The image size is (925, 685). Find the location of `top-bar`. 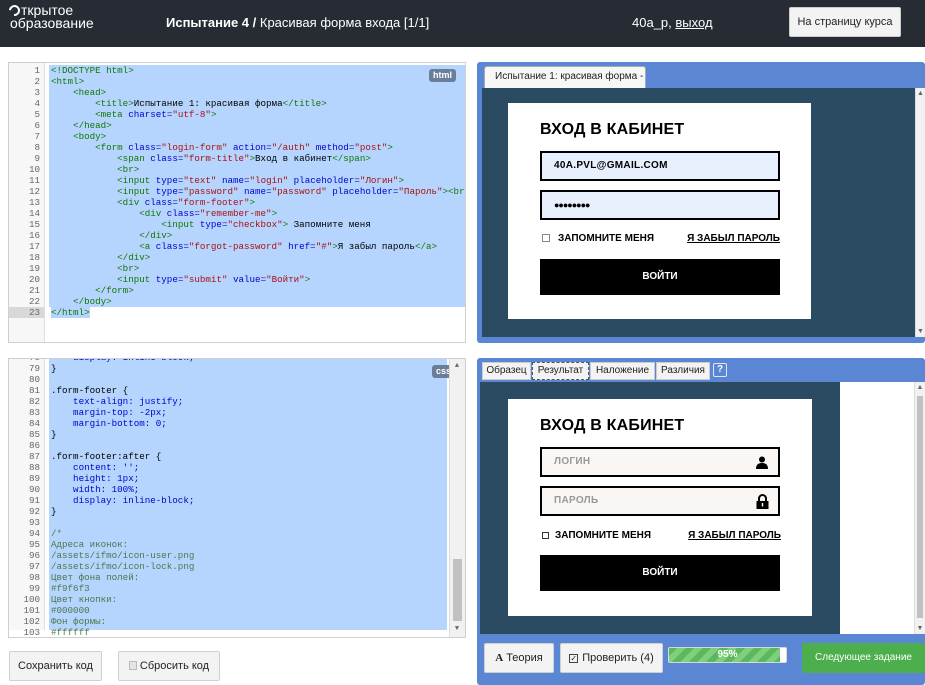

top-bar is located at coordinates (462, 23).